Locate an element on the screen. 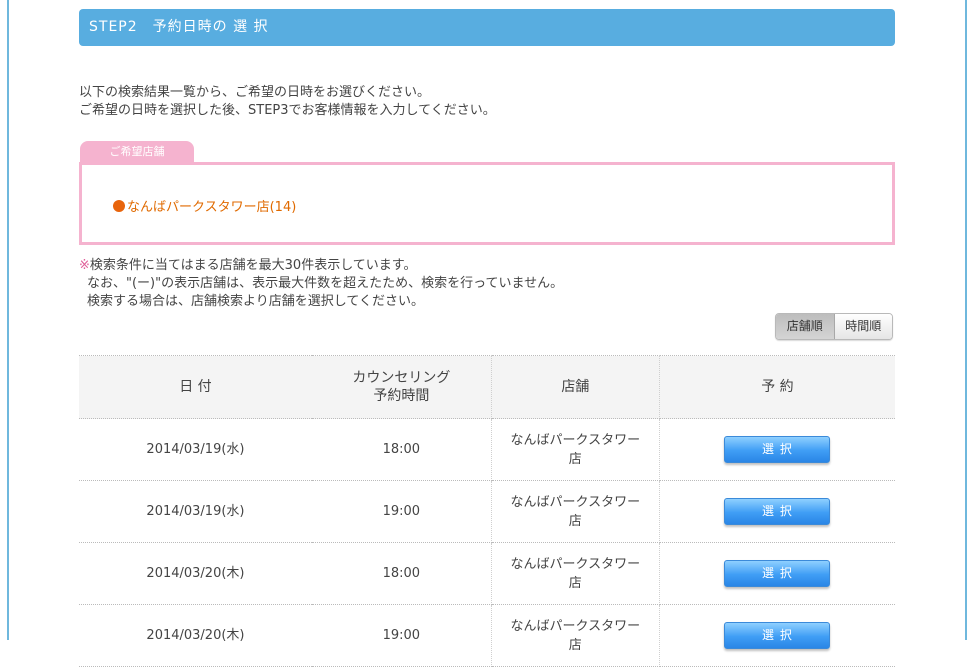 This screenshot has width=976, height=667. sort-toggle: 店舗順 時間順 is located at coordinates (834, 326).